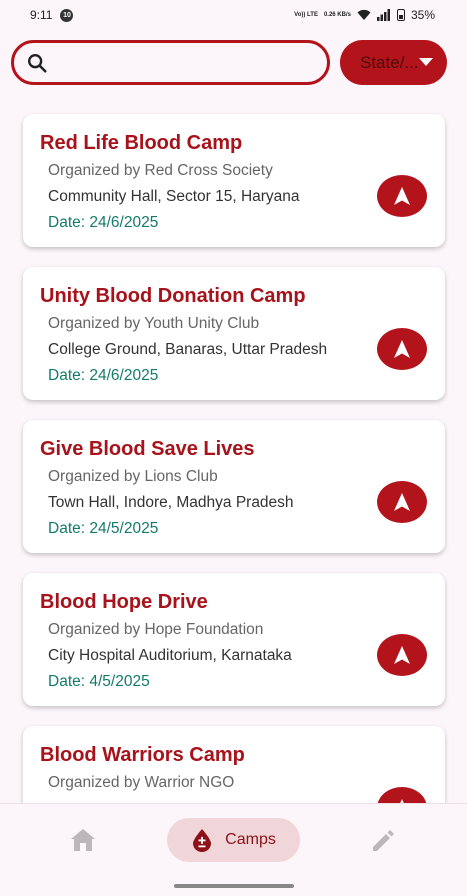 This screenshot has width=467, height=896. What do you see at coordinates (173, 296) in the screenshot?
I see `camp-title: Unity Blood Donation Camp` at bounding box center [173, 296].